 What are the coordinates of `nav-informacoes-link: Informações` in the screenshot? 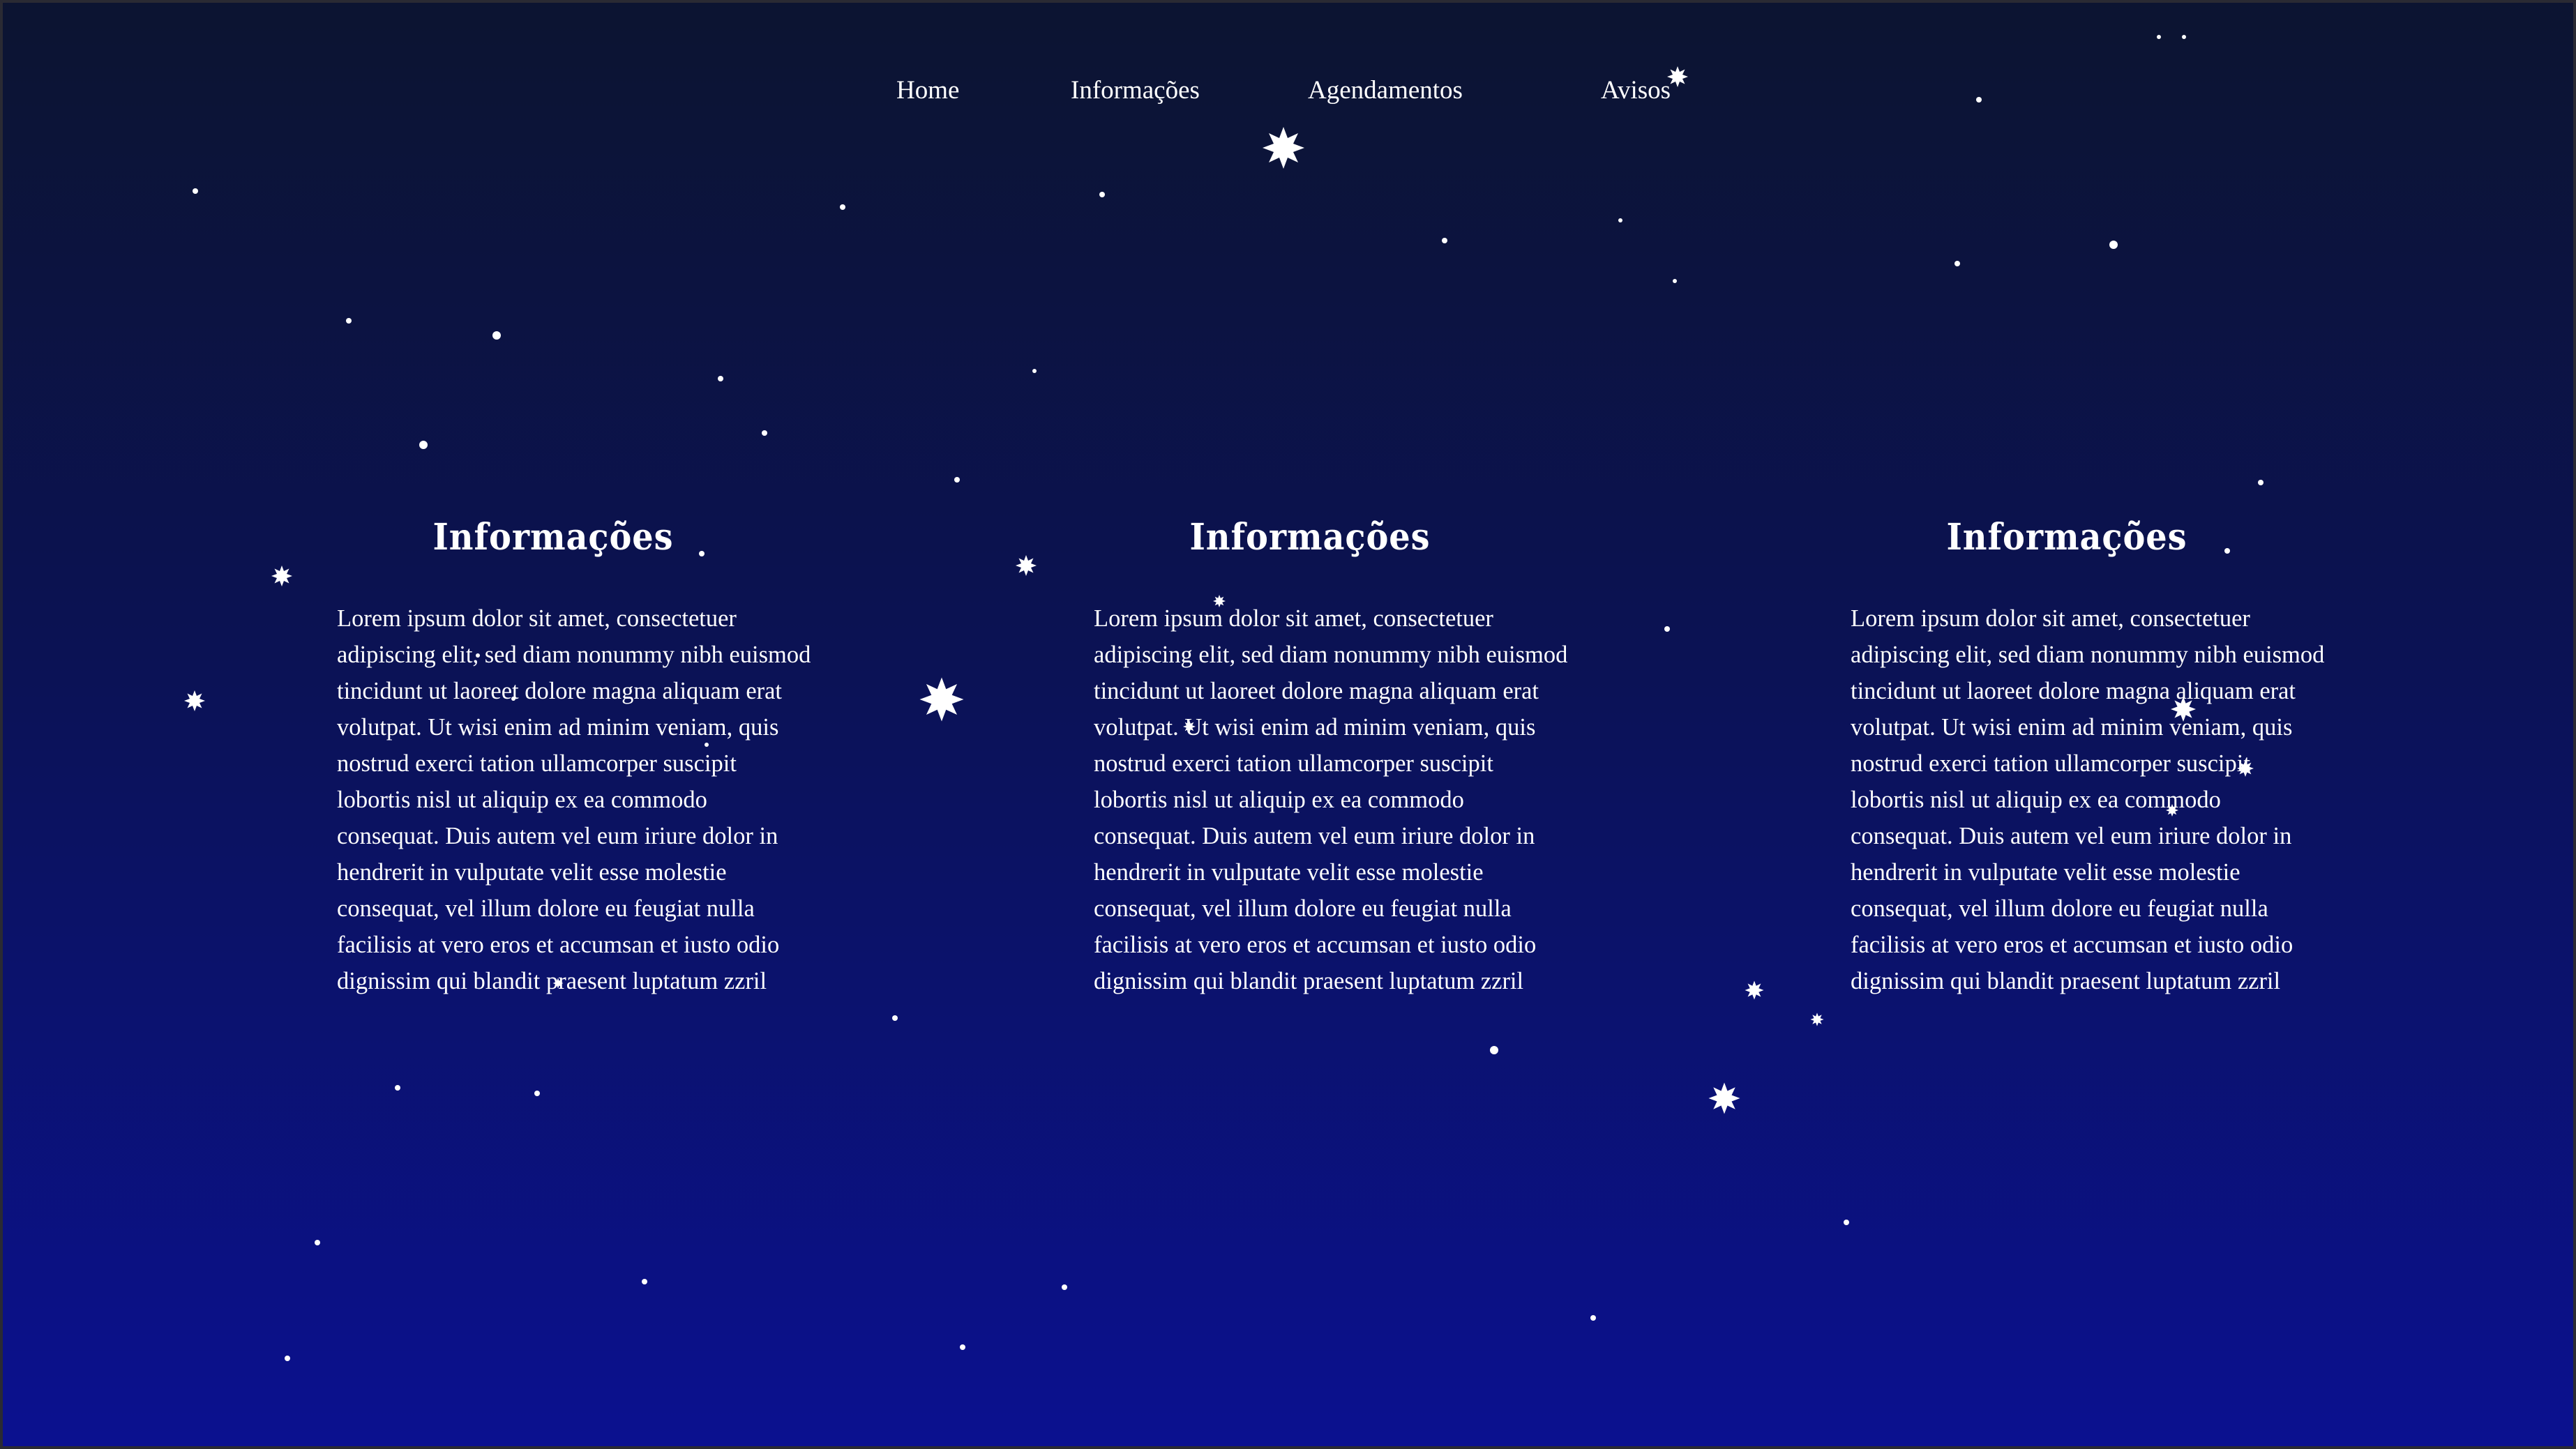 It's located at (1189, 91).